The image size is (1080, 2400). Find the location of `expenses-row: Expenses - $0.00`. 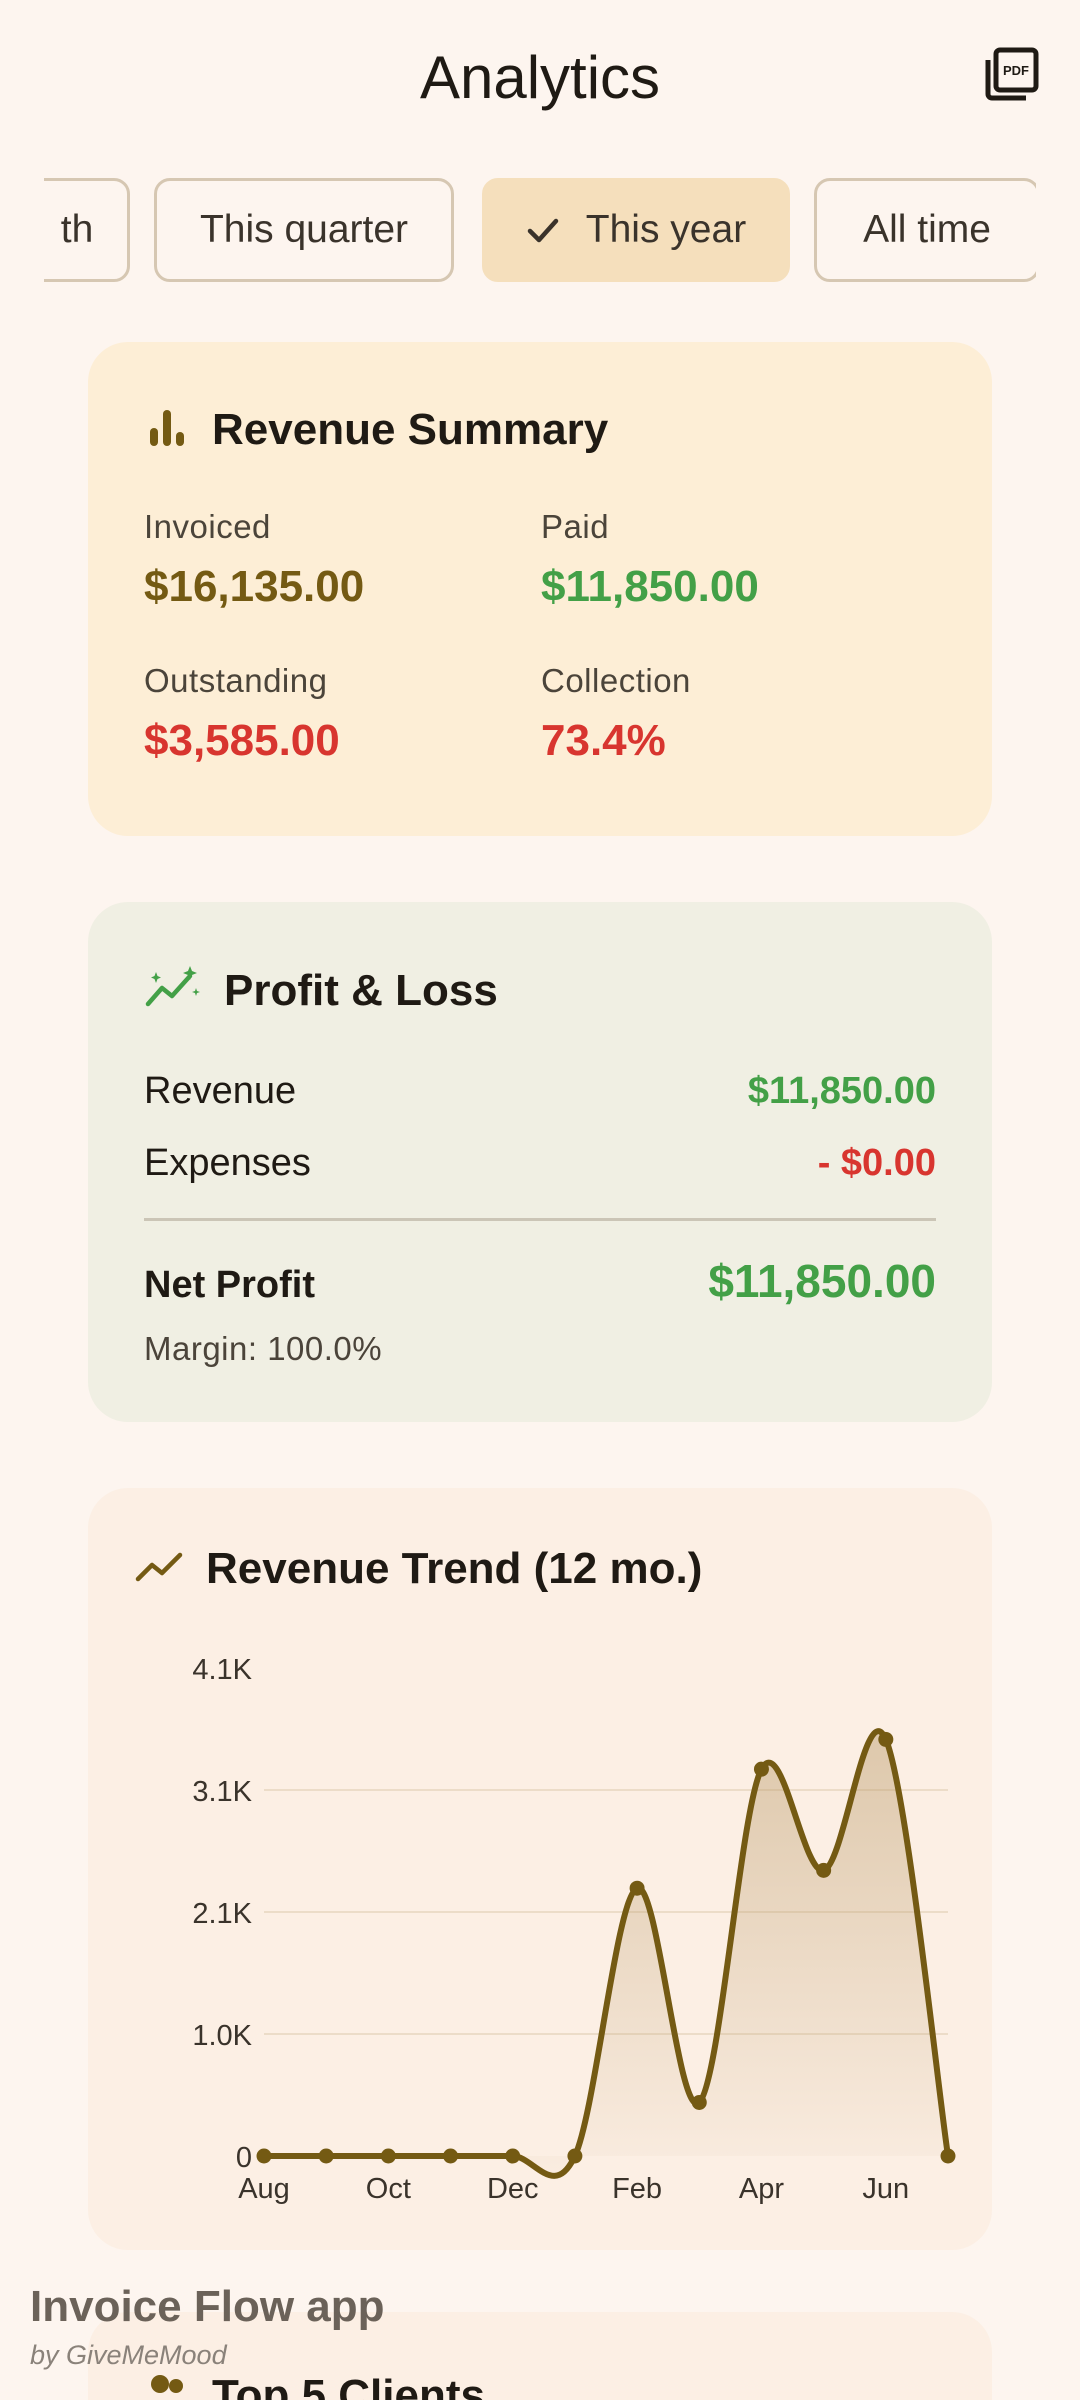

expenses-row: Expenses - $0.00 is located at coordinates (540, 1163).